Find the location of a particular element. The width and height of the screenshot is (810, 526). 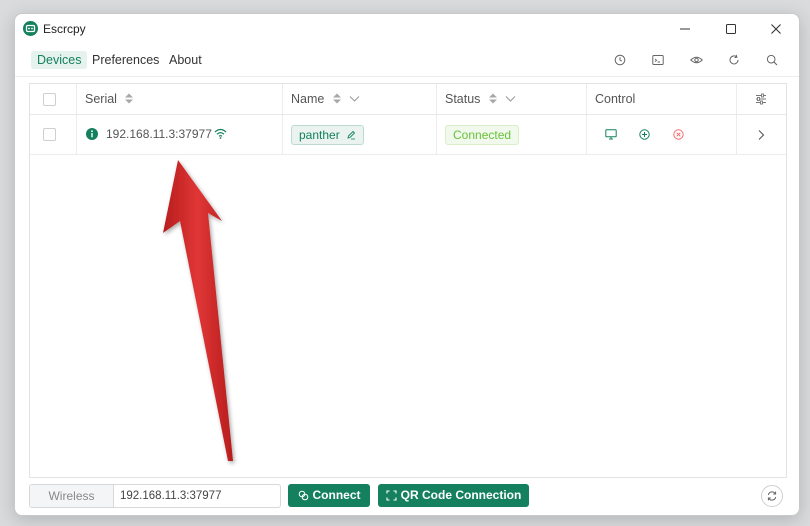

wireless-address-group: Wireless is located at coordinates (155, 496).